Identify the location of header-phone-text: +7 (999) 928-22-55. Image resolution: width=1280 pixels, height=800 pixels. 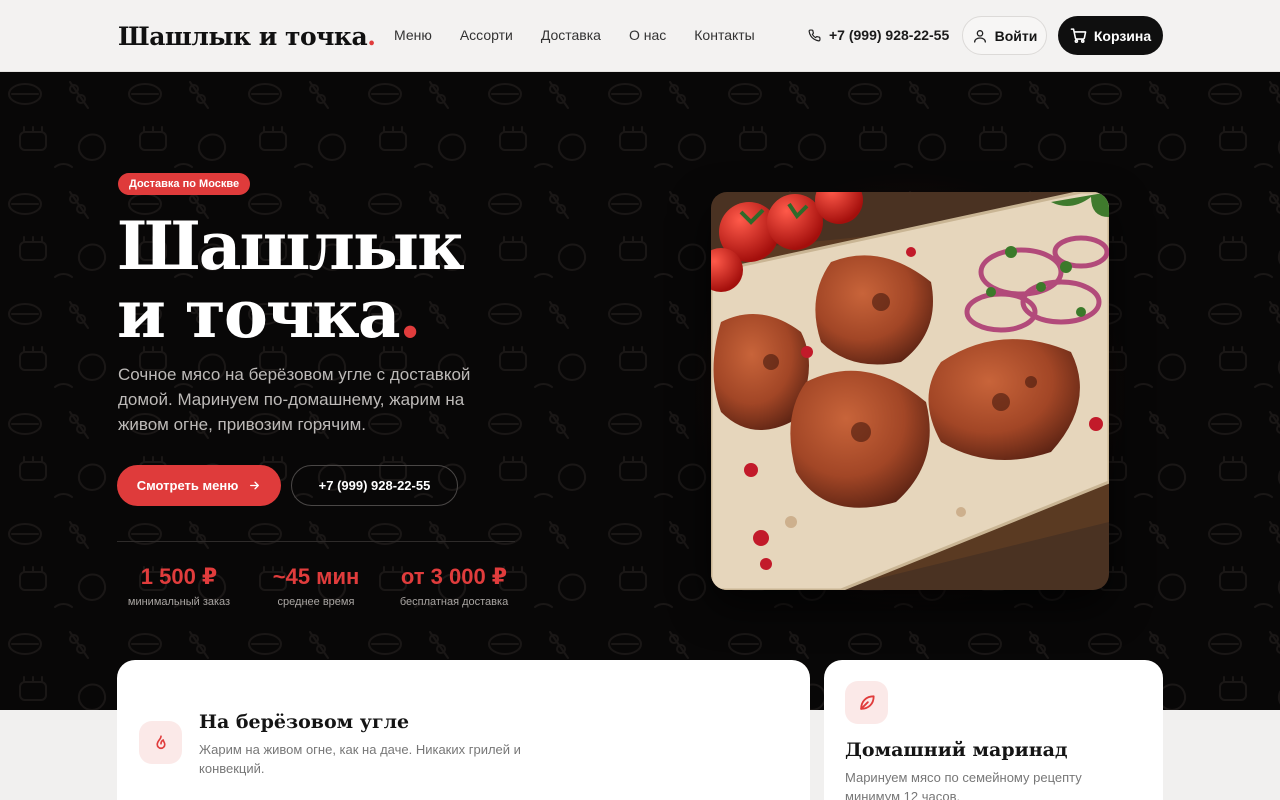
(889, 35).